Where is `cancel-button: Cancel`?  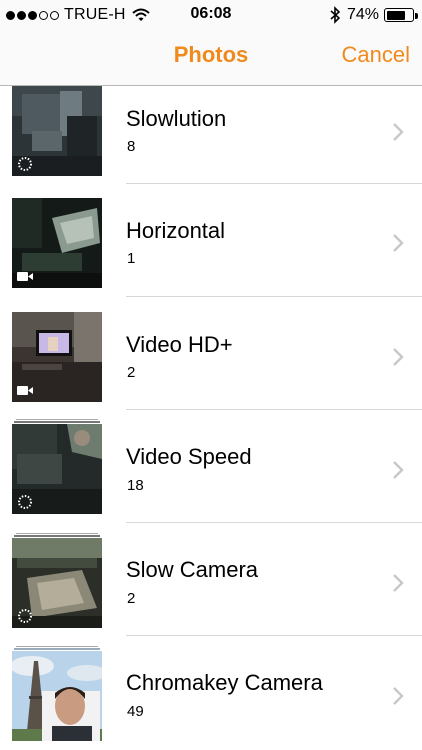 cancel-button: Cancel is located at coordinates (376, 55).